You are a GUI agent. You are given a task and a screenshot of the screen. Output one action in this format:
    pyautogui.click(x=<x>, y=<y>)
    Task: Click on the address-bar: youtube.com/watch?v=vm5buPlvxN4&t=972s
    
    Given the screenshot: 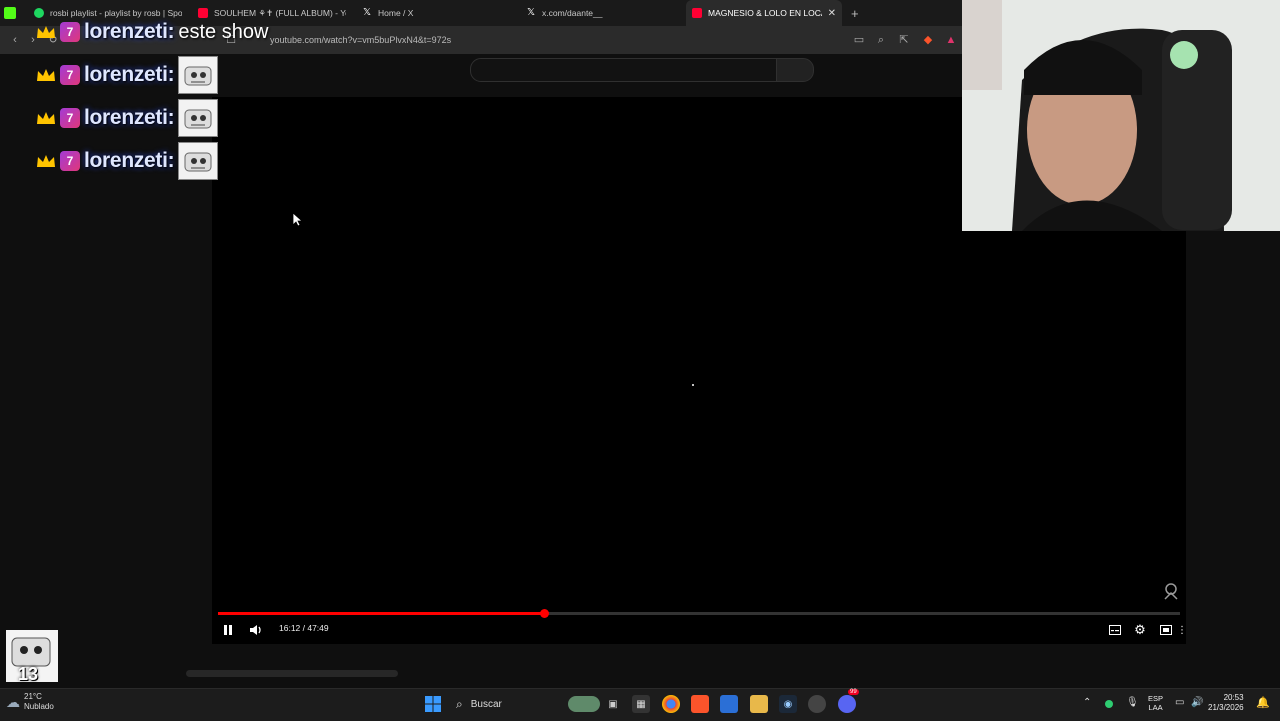 What is the action you would take?
    pyautogui.click(x=550, y=40)
    